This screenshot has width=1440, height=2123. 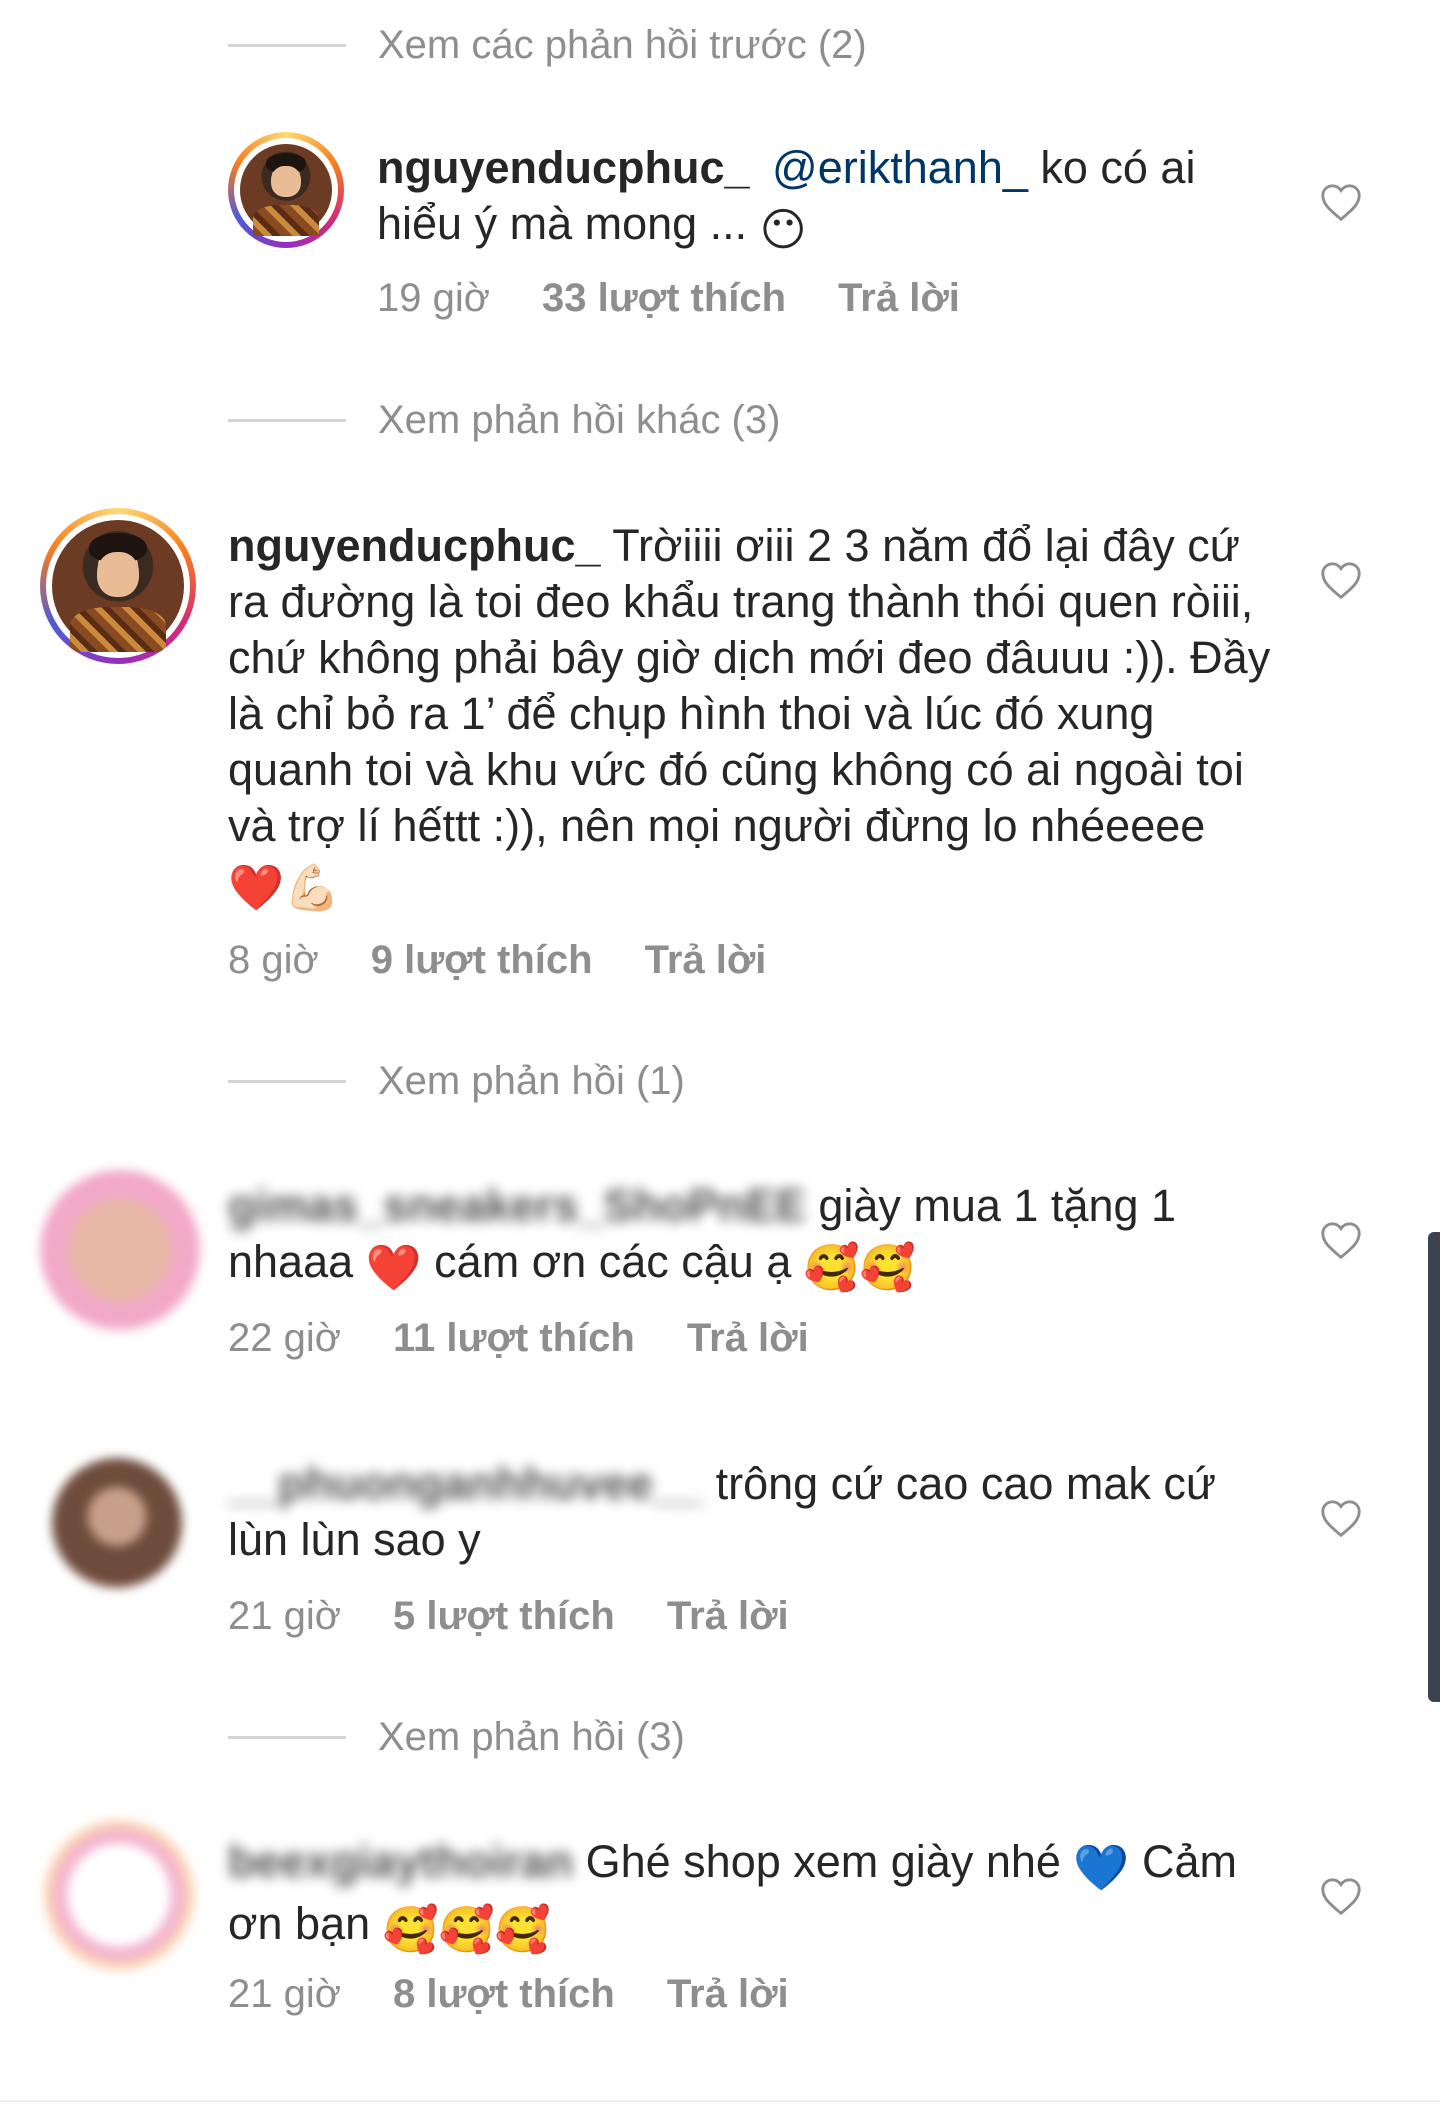 What do you see at coordinates (433, 298) in the screenshot?
I see `comment-time: 19 giờ` at bounding box center [433, 298].